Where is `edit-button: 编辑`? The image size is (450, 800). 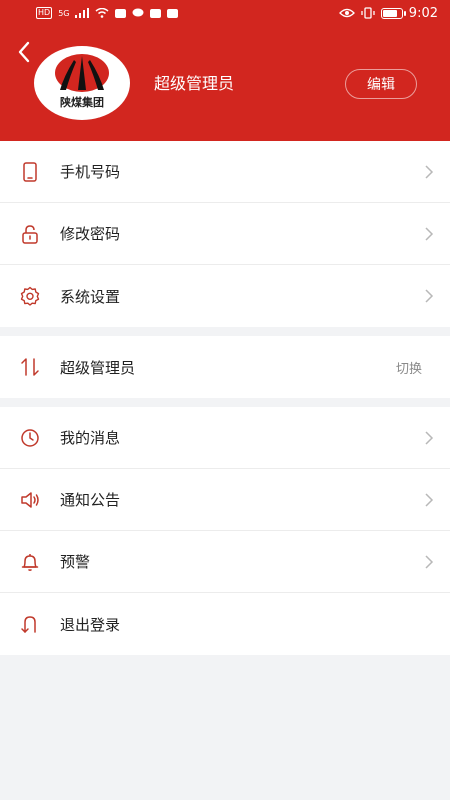
edit-button: 编辑 is located at coordinates (381, 84).